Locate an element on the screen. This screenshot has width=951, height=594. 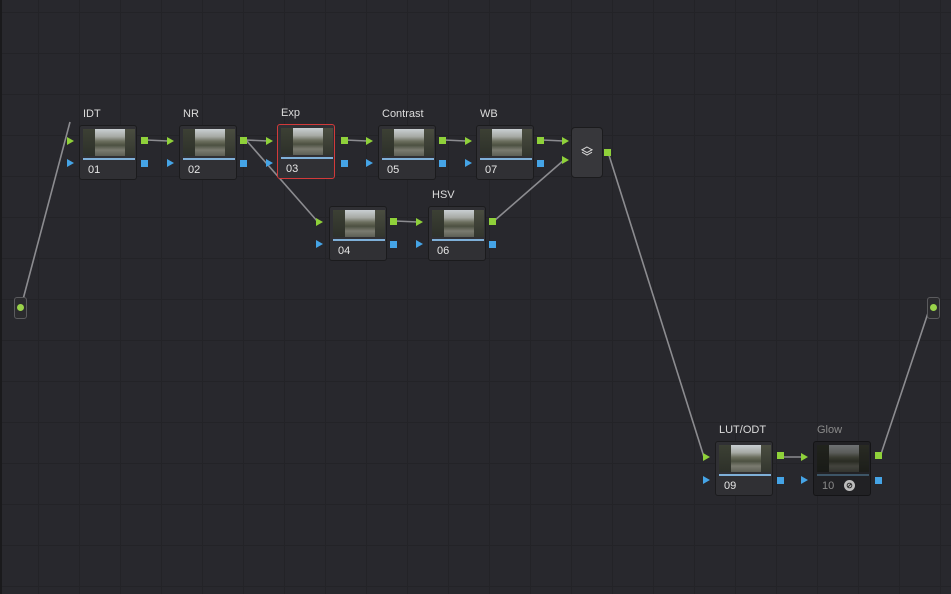
node-body: 01 is located at coordinates (108, 152).